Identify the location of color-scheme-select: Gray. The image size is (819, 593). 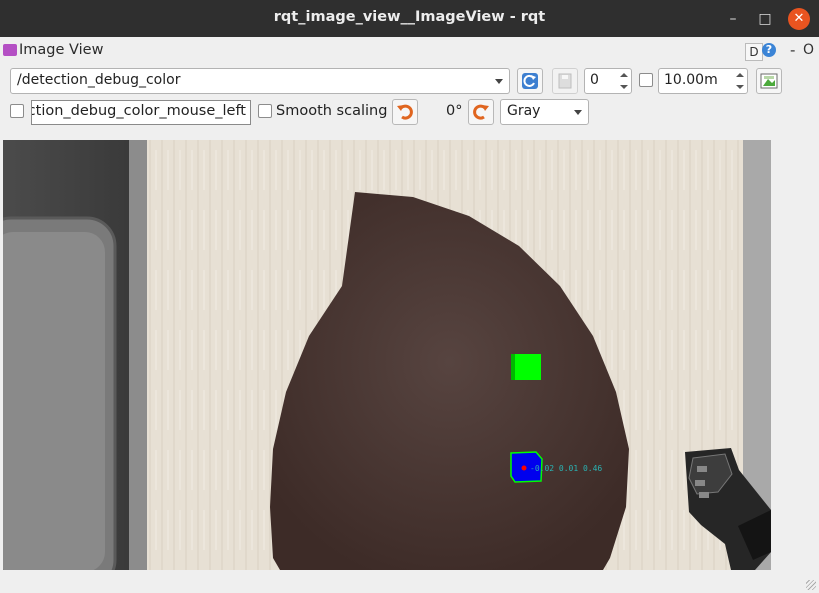
(544, 112).